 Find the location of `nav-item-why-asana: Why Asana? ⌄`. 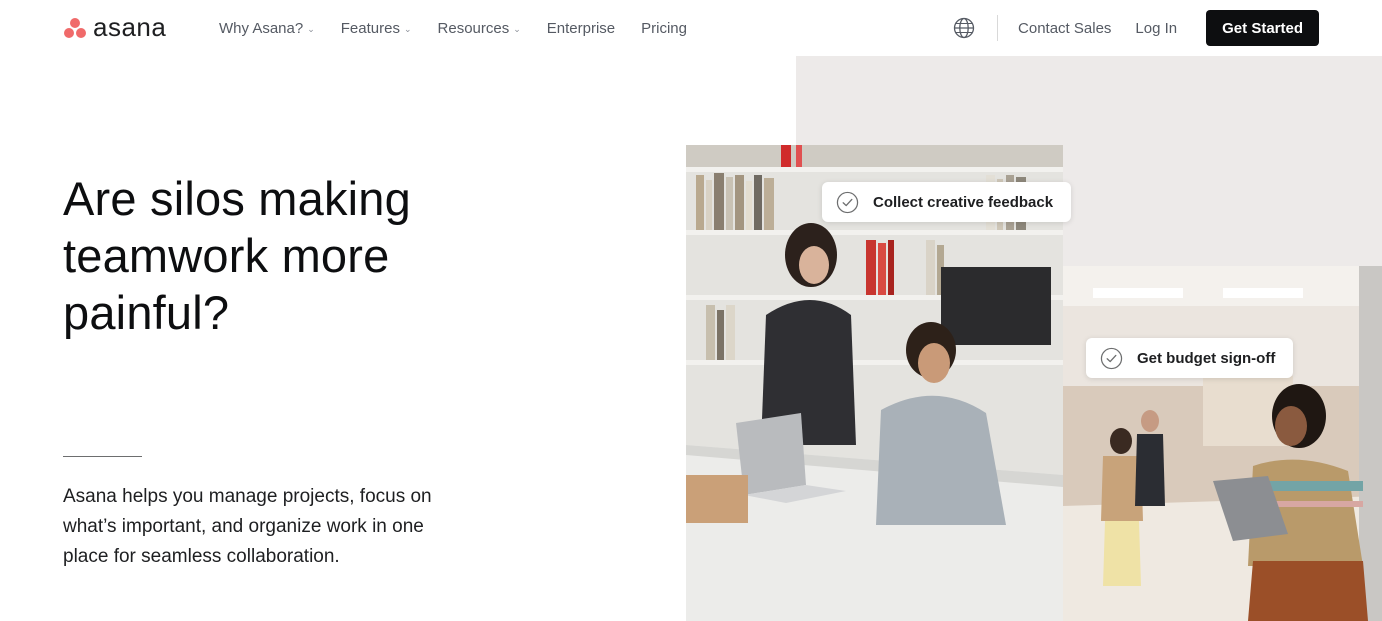

nav-item-why-asana: Why Asana? ⌄ is located at coordinates (267, 28).